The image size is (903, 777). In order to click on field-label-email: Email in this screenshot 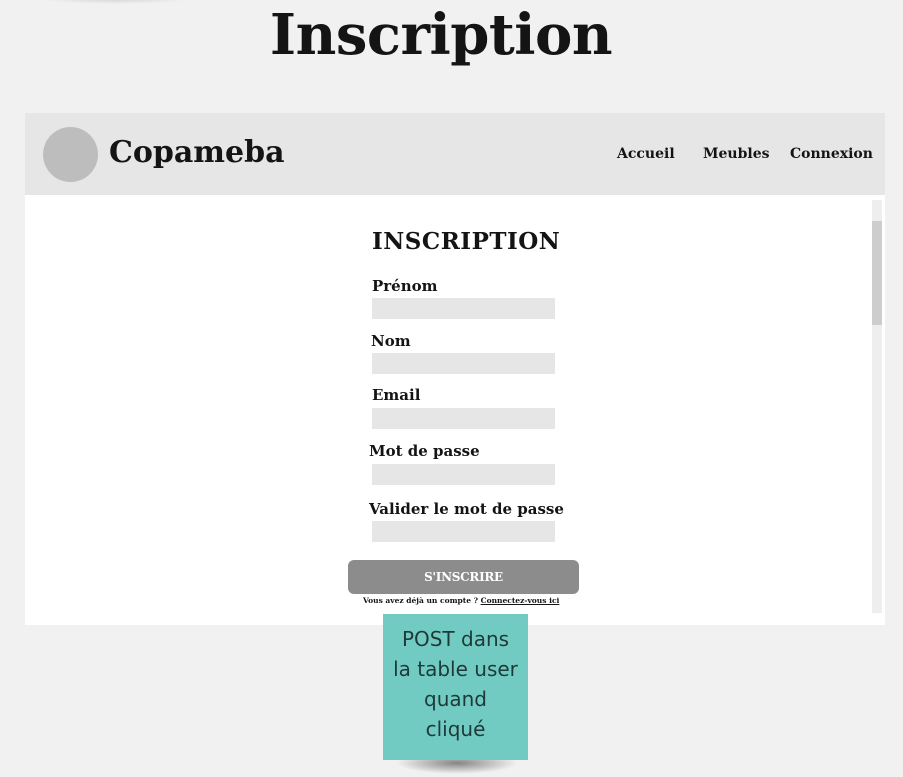, I will do `click(396, 395)`.